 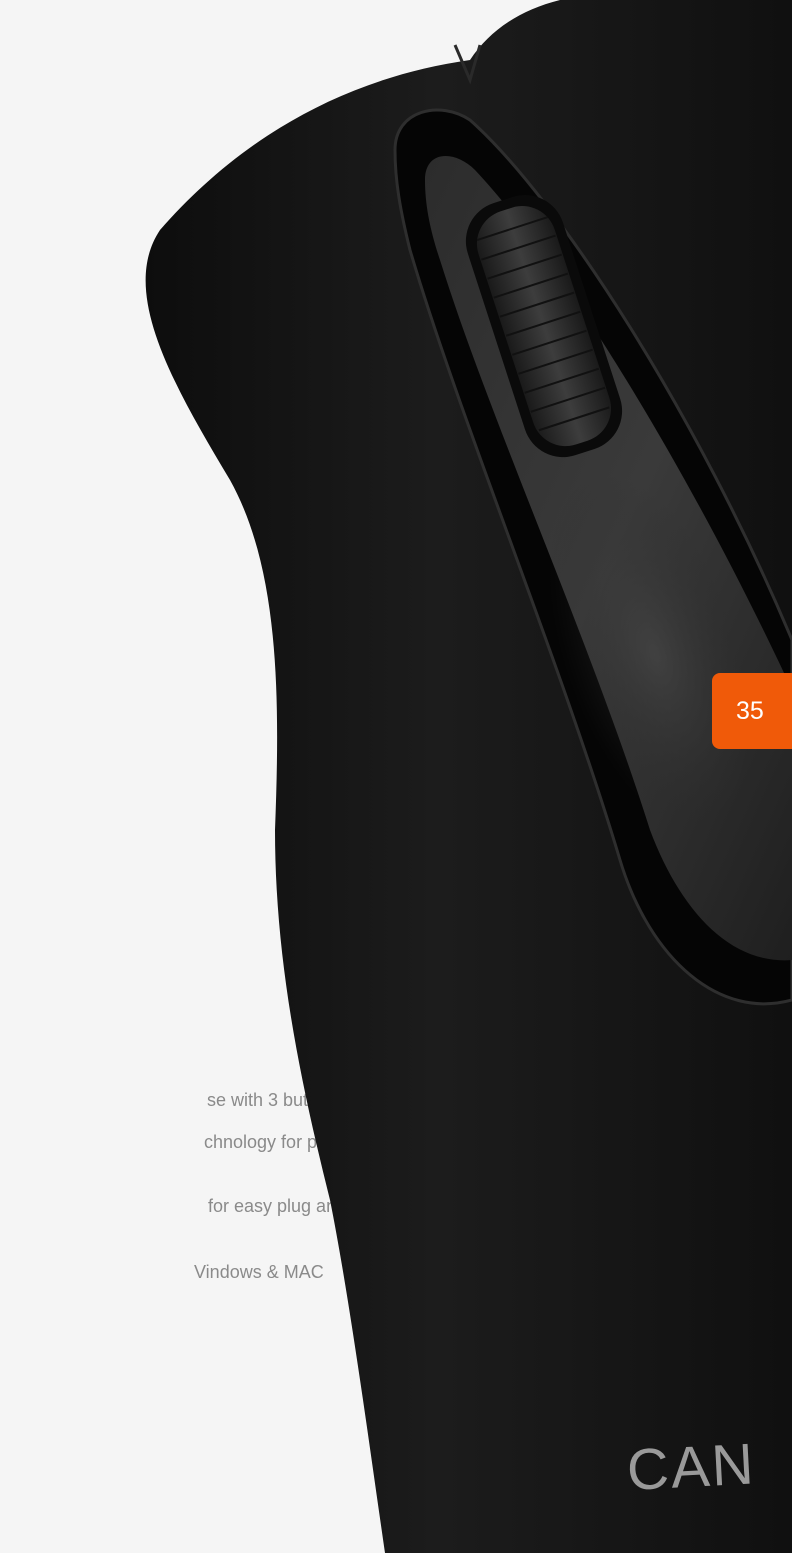 I want to click on price-badge: 35, so click(x=752, y=711).